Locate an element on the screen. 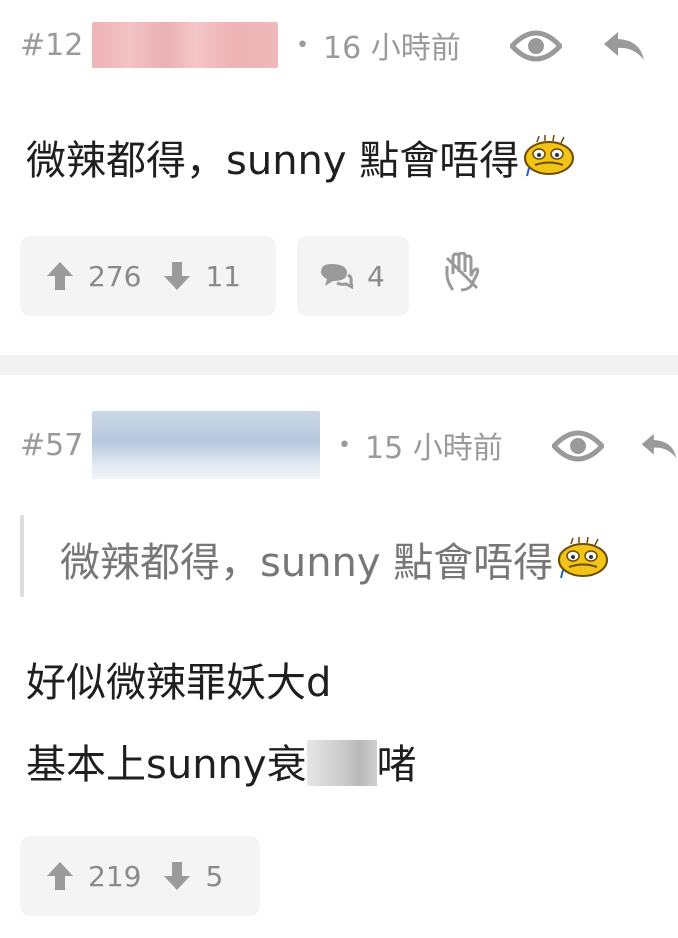 This screenshot has width=678, height=938. comment-button: 4 is located at coordinates (353, 276).